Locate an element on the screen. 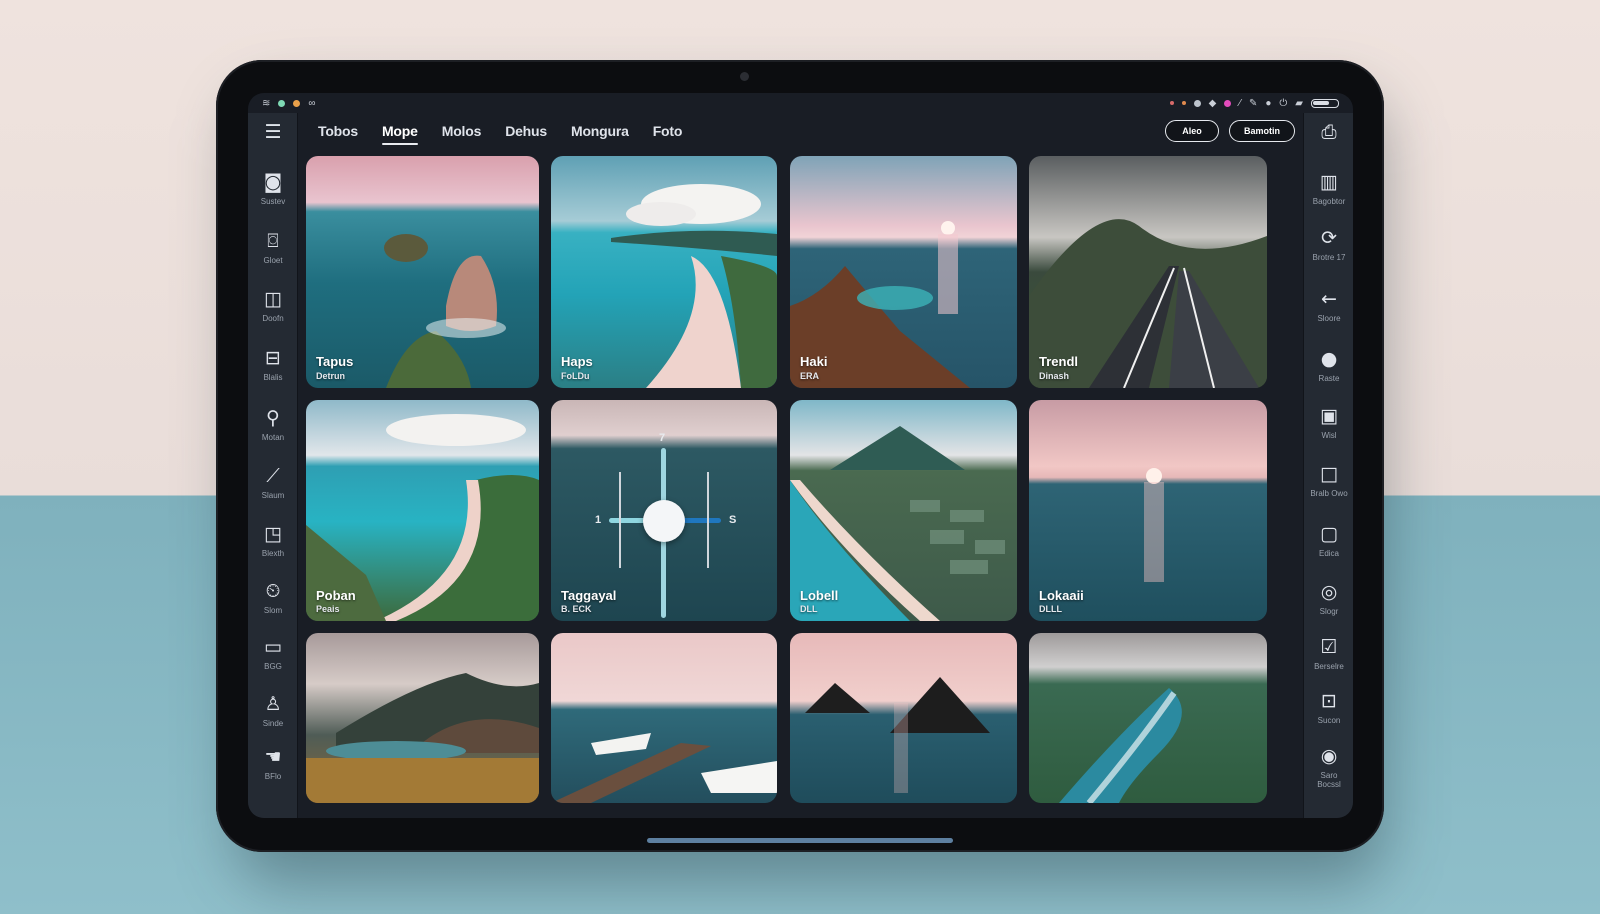 This screenshot has width=1600, height=914. sidebar-item-label: Motan is located at coordinates (273, 437).